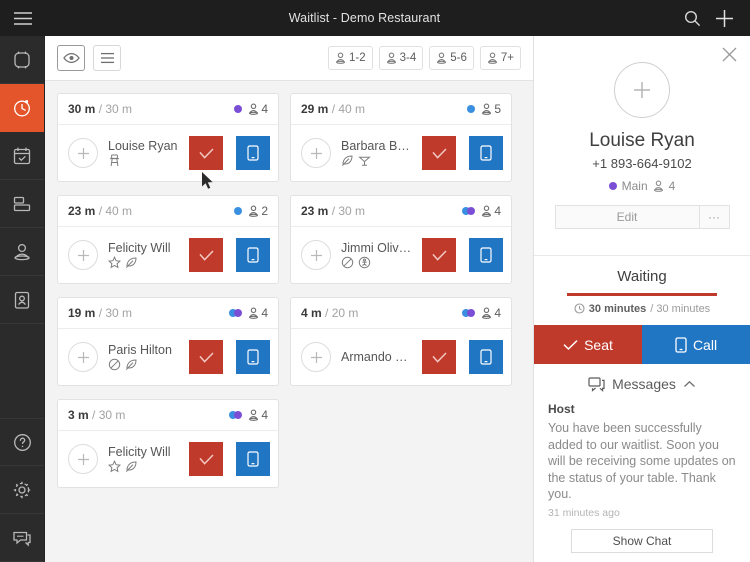  I want to click on cocktail-table-icon, so click(364, 160).